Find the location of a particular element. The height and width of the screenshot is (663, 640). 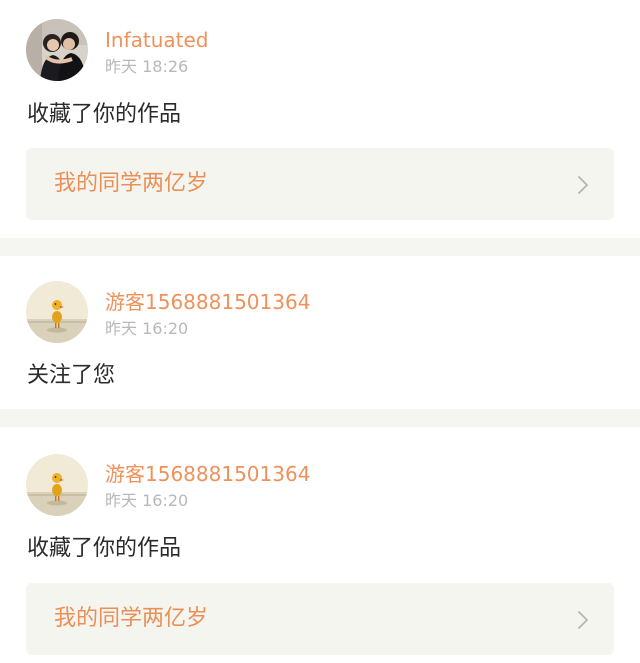

couple-photo-avatar-icon is located at coordinates (57, 50).